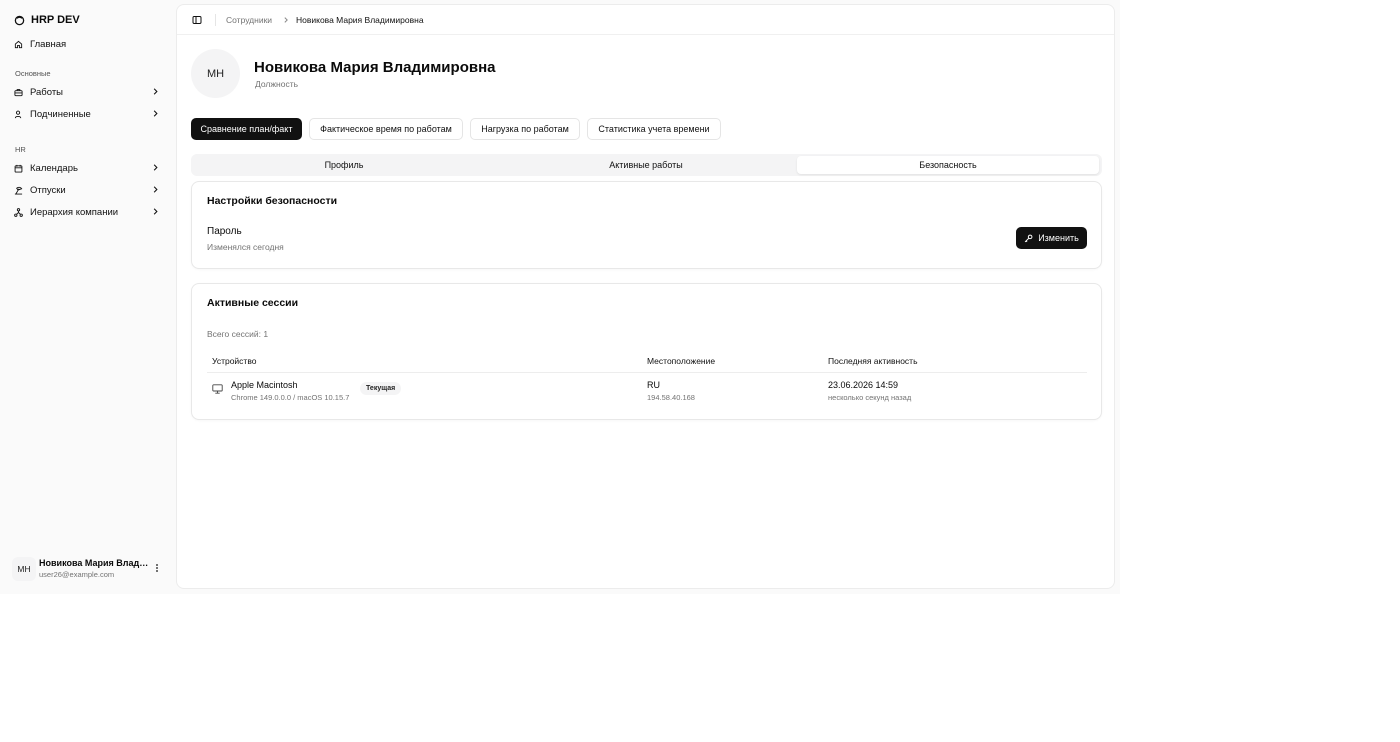 The height and width of the screenshot is (742, 1400). I want to click on sidebar-item-home: Главная, so click(87, 44).